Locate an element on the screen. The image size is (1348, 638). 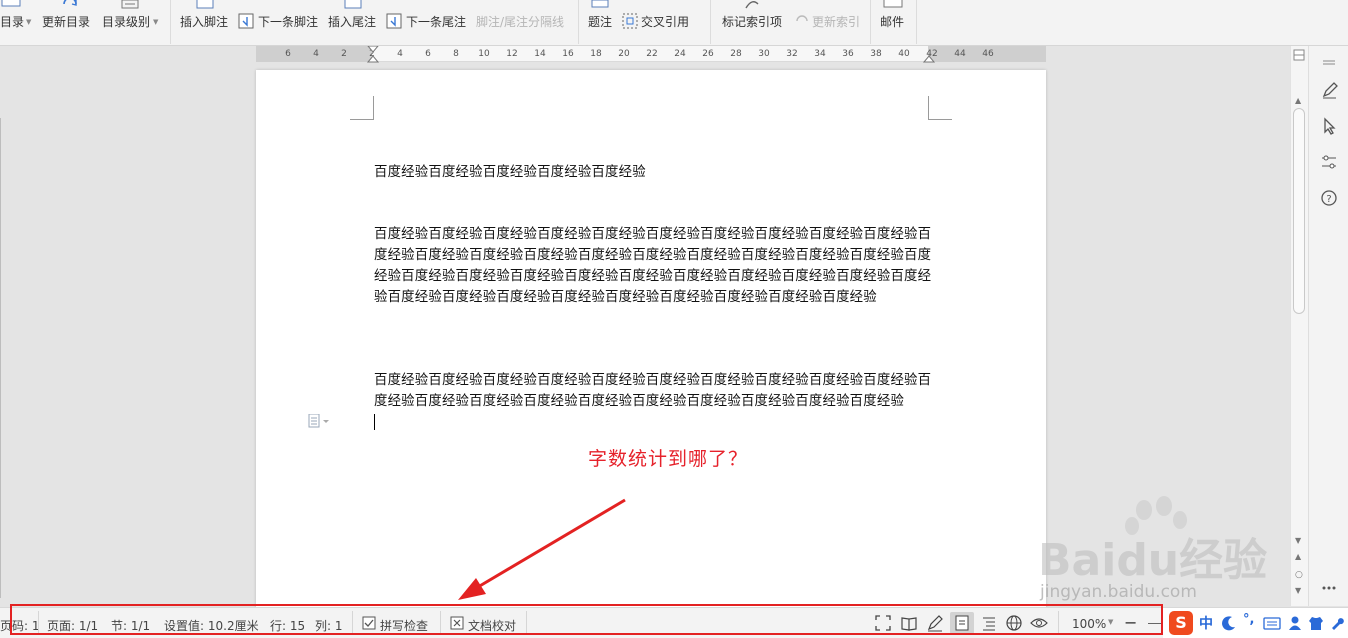
status-col: 列: 1 is located at coordinates (329, 626).